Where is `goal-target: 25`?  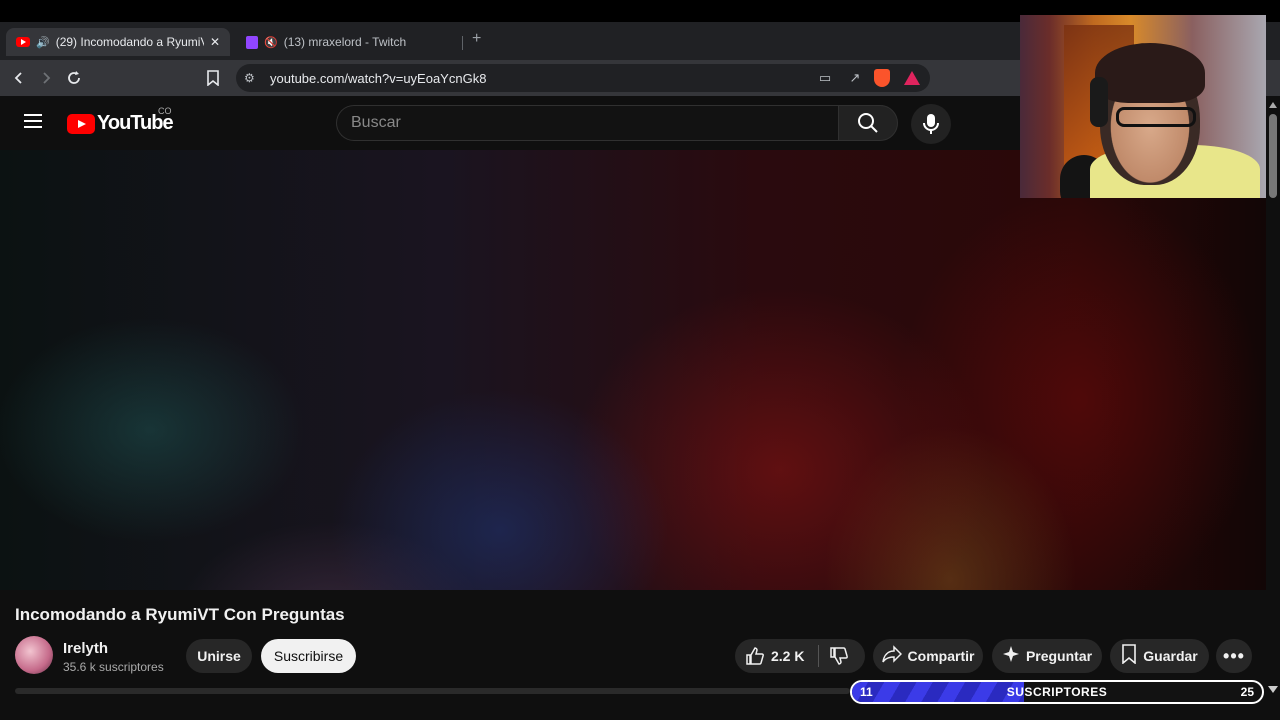 goal-target: 25 is located at coordinates (1247, 692).